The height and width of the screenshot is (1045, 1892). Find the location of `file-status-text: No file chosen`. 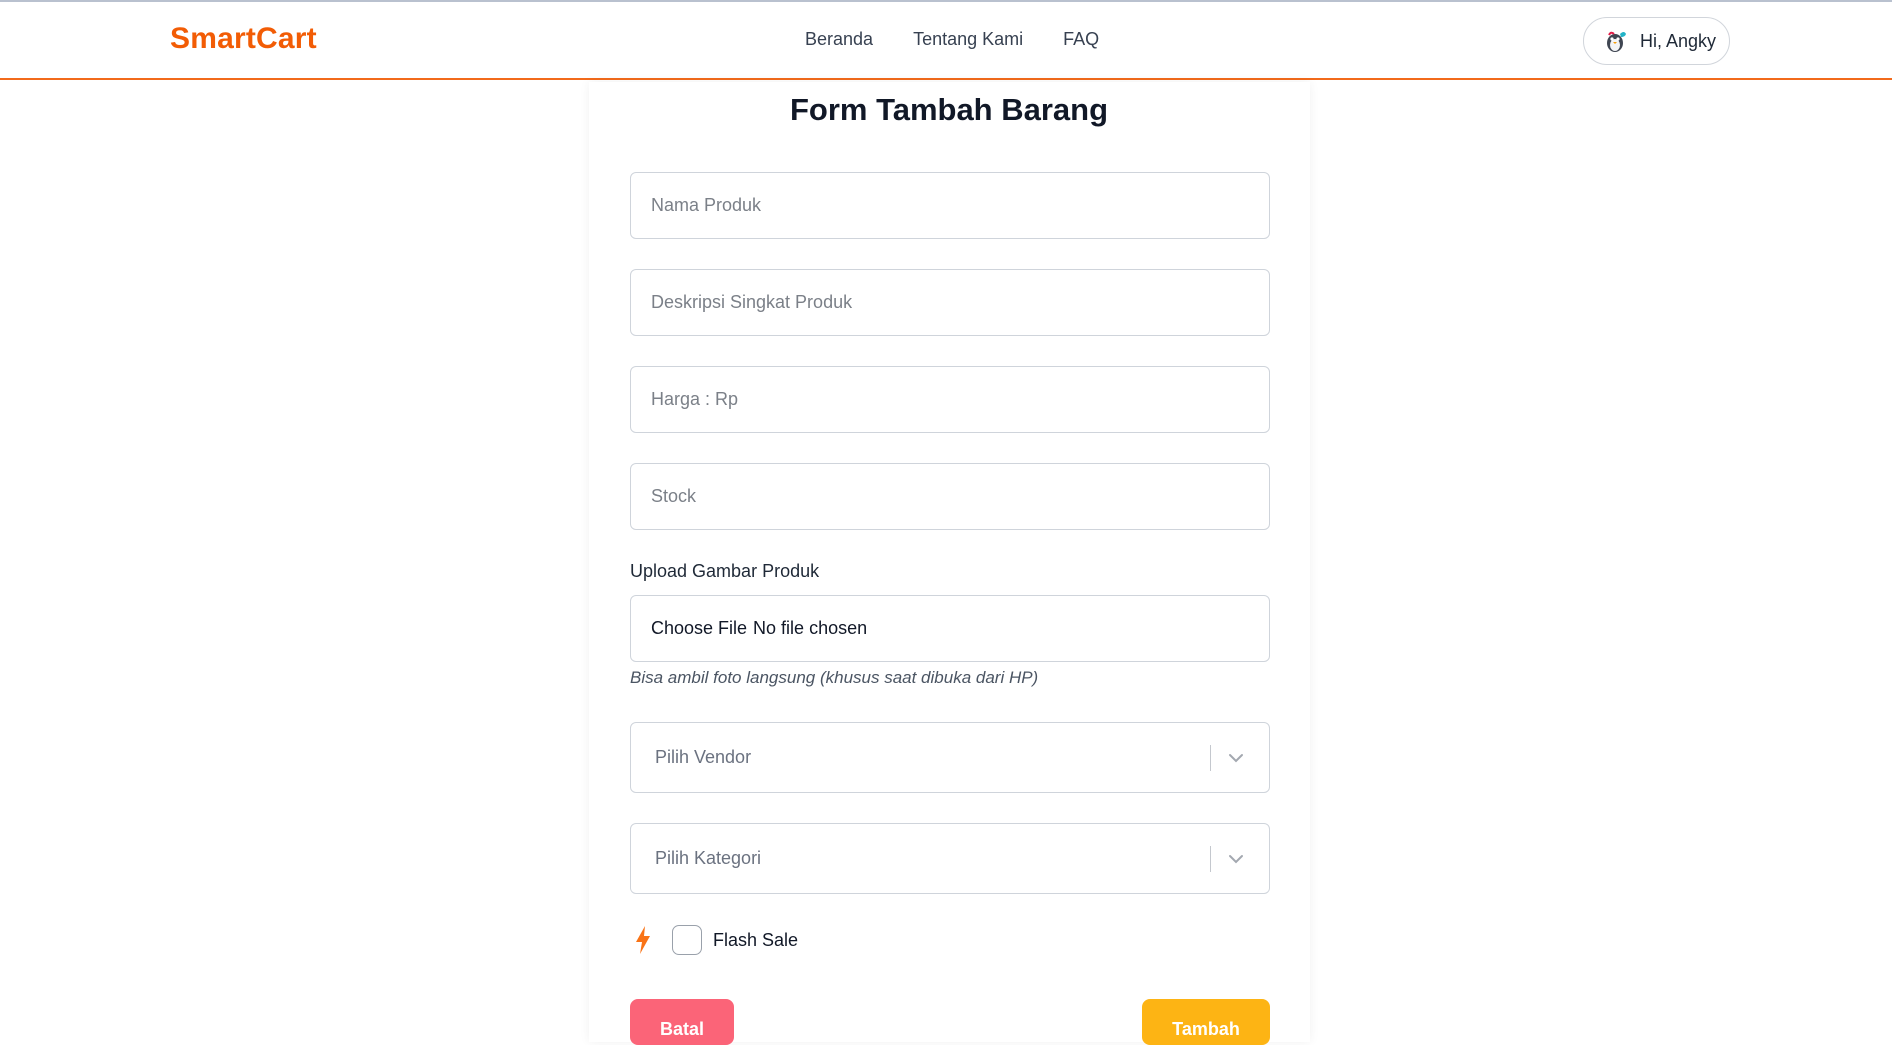

file-status-text: No file chosen is located at coordinates (810, 628).